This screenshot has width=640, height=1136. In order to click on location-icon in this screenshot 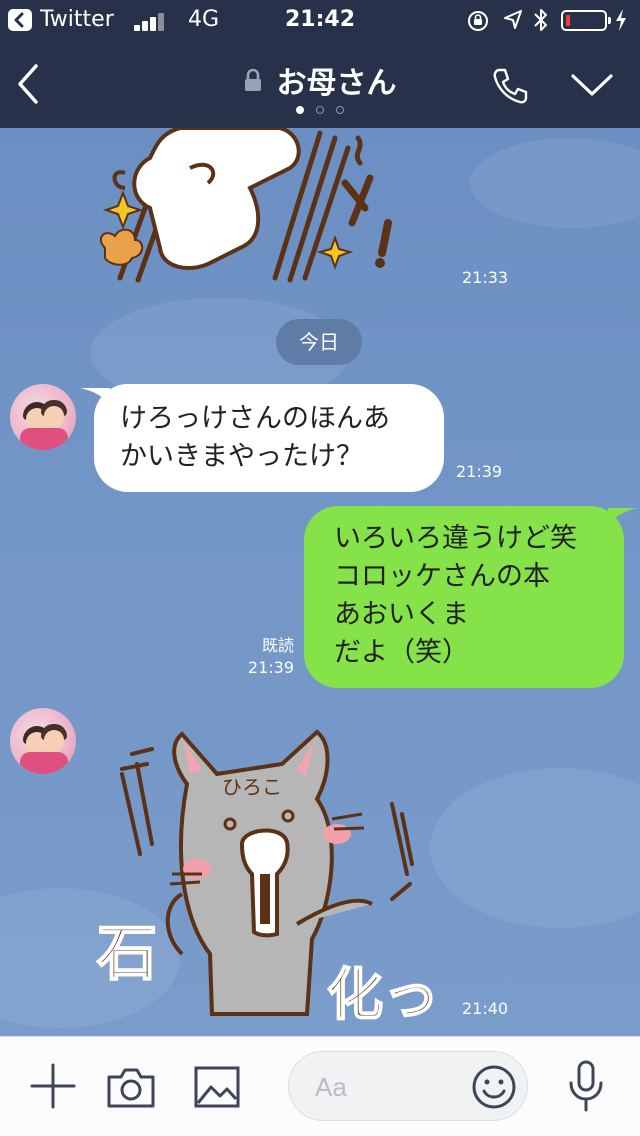, I will do `click(513, 19)`.